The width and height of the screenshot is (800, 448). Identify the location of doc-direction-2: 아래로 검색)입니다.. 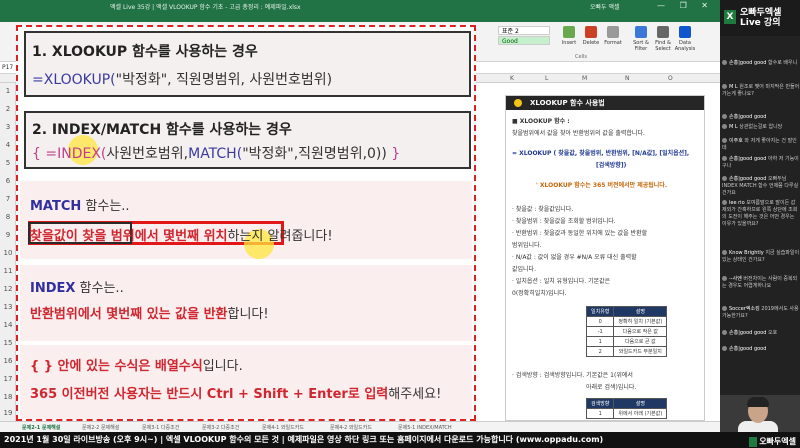
(611, 387).